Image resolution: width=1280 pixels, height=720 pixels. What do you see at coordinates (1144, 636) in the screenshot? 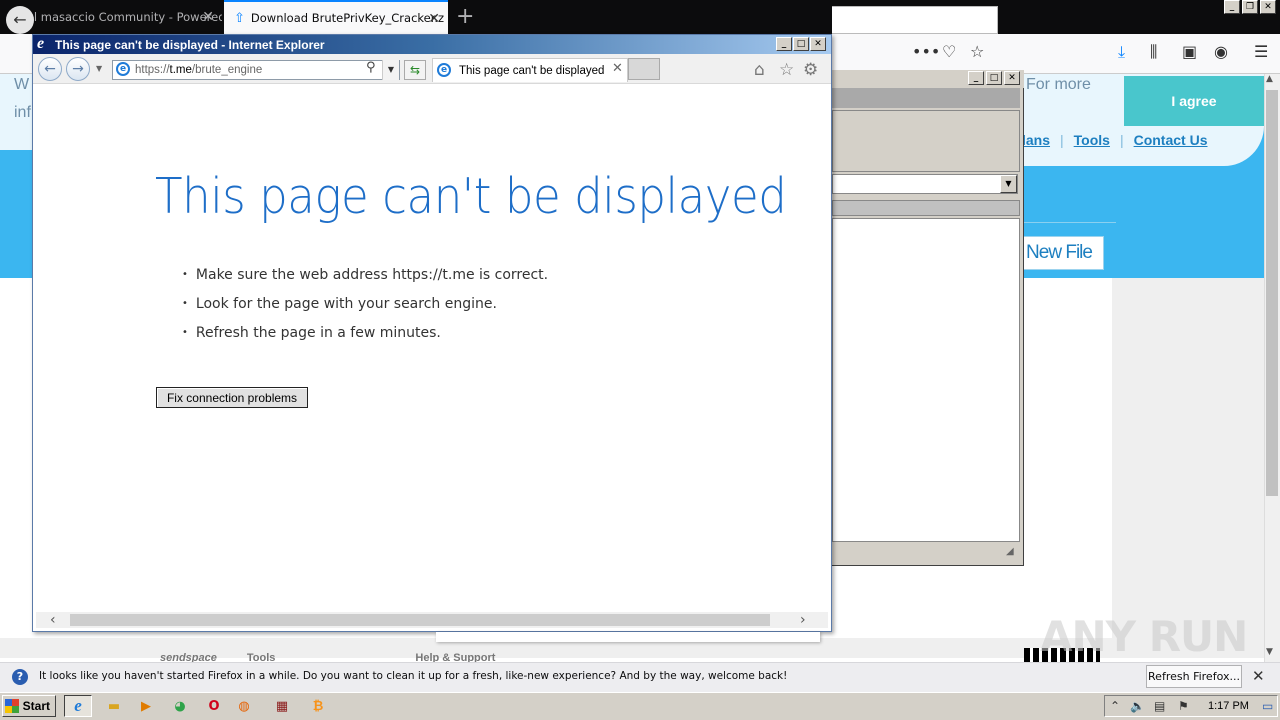
I see `anyrun-watermark: ANY RUN` at bounding box center [1144, 636].